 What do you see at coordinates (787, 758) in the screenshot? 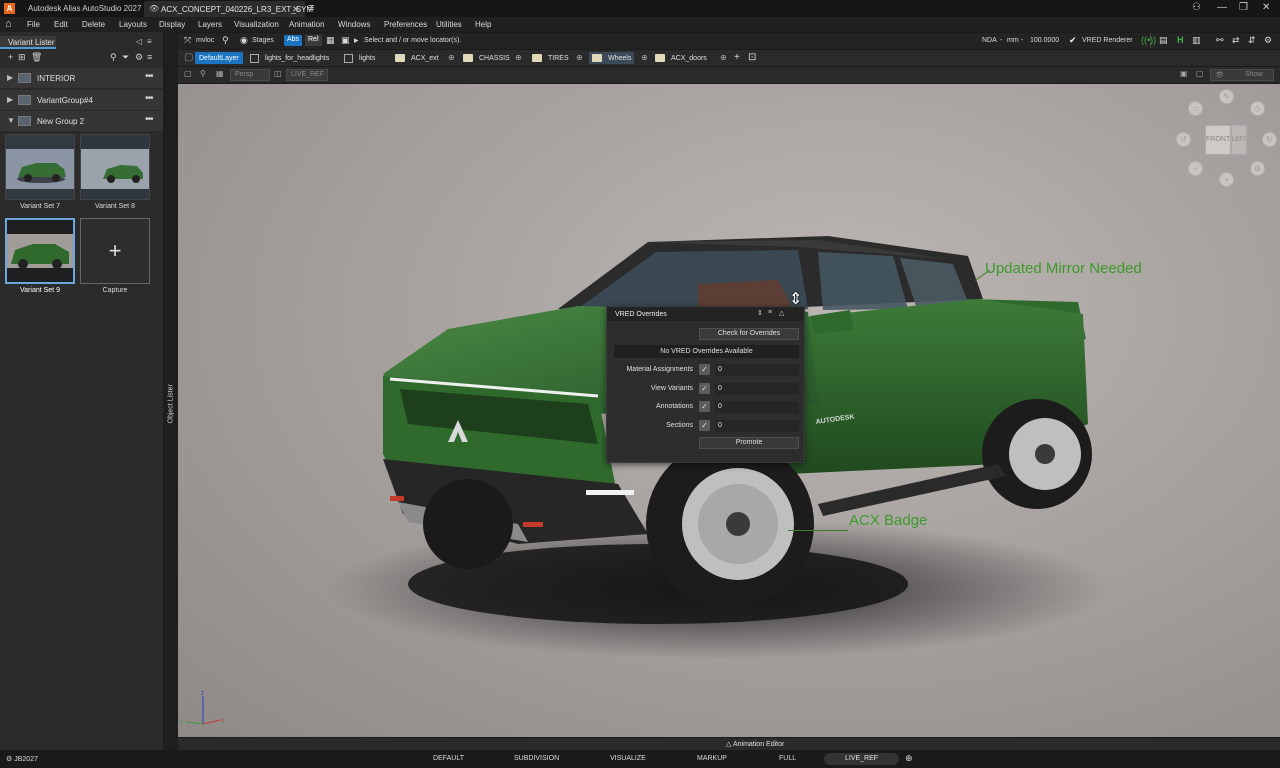
I see `mode-full: FULL` at bounding box center [787, 758].